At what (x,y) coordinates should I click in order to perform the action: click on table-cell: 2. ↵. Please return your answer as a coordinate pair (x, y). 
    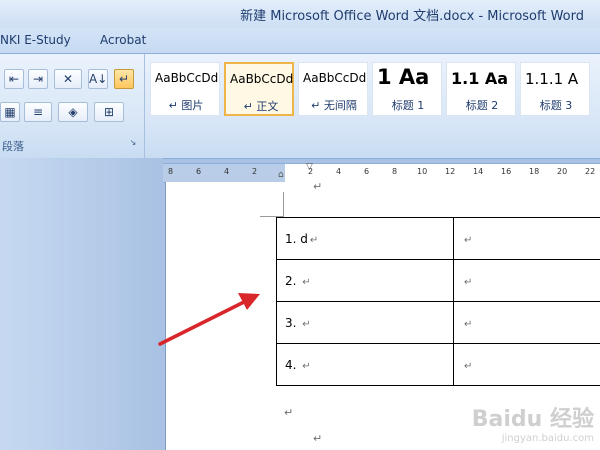
    Looking at the image, I should click on (365, 280).